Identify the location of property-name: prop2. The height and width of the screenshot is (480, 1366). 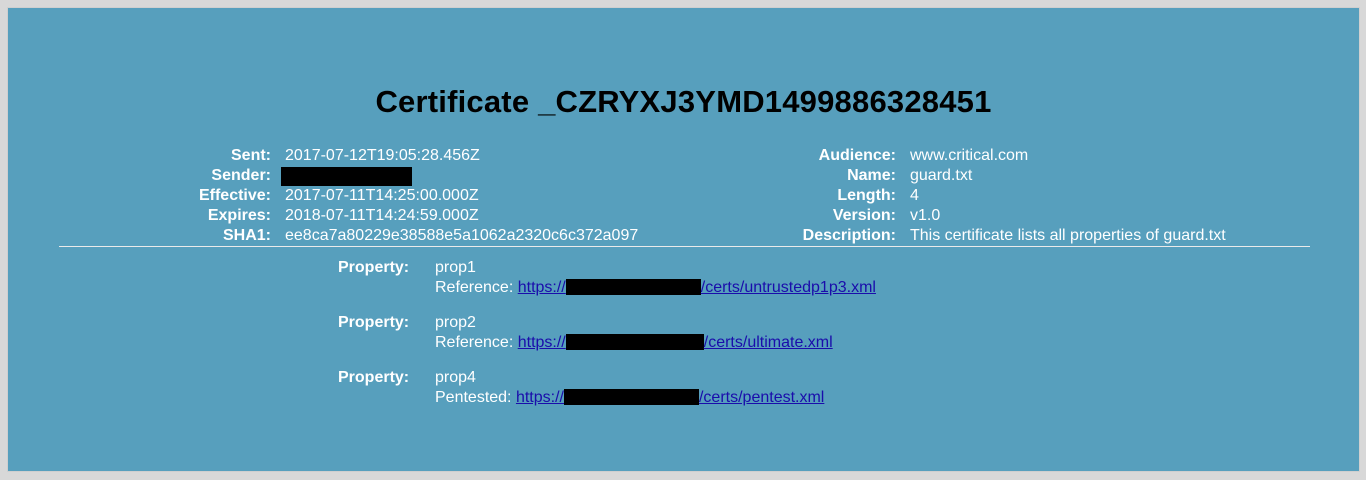
(455, 322).